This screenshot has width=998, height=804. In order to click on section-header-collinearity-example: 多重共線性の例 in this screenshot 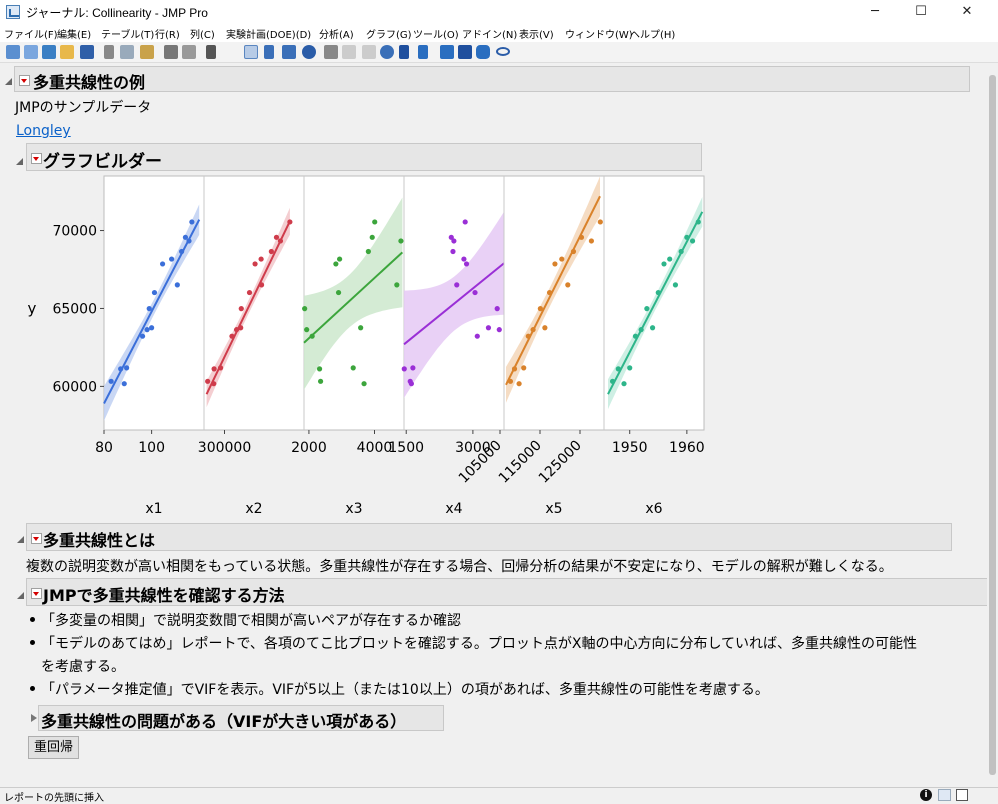, I will do `click(492, 79)`.